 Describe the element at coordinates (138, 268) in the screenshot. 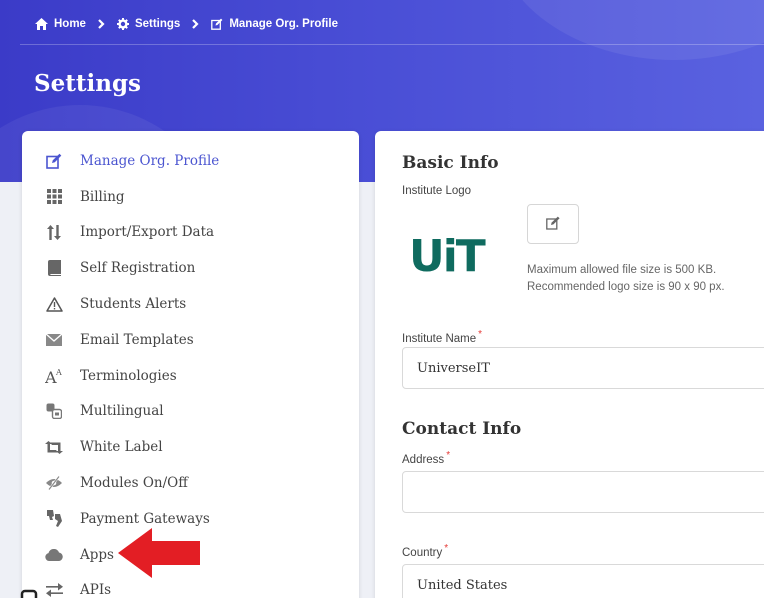

I see `menu-item-label: Self Registration` at that location.